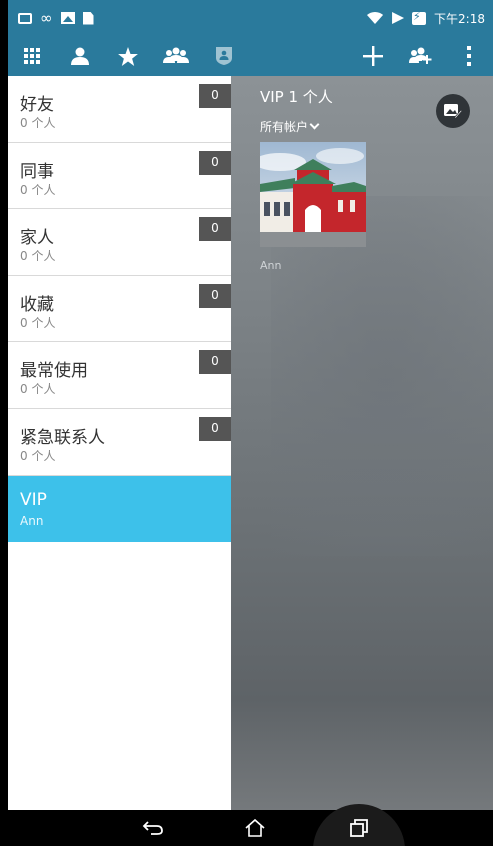 The width and height of the screenshot is (493, 846). I want to click on sync-icon, so click(398, 18).